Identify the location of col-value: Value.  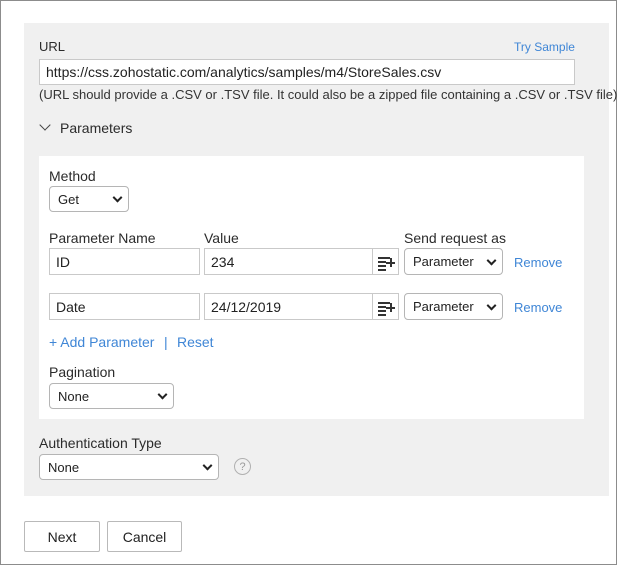
(221, 238).